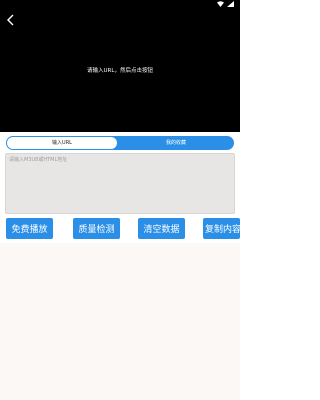 The image size is (320, 400). What do you see at coordinates (221, 228) in the screenshot?
I see `copy-content-button: 复制内容` at bounding box center [221, 228].